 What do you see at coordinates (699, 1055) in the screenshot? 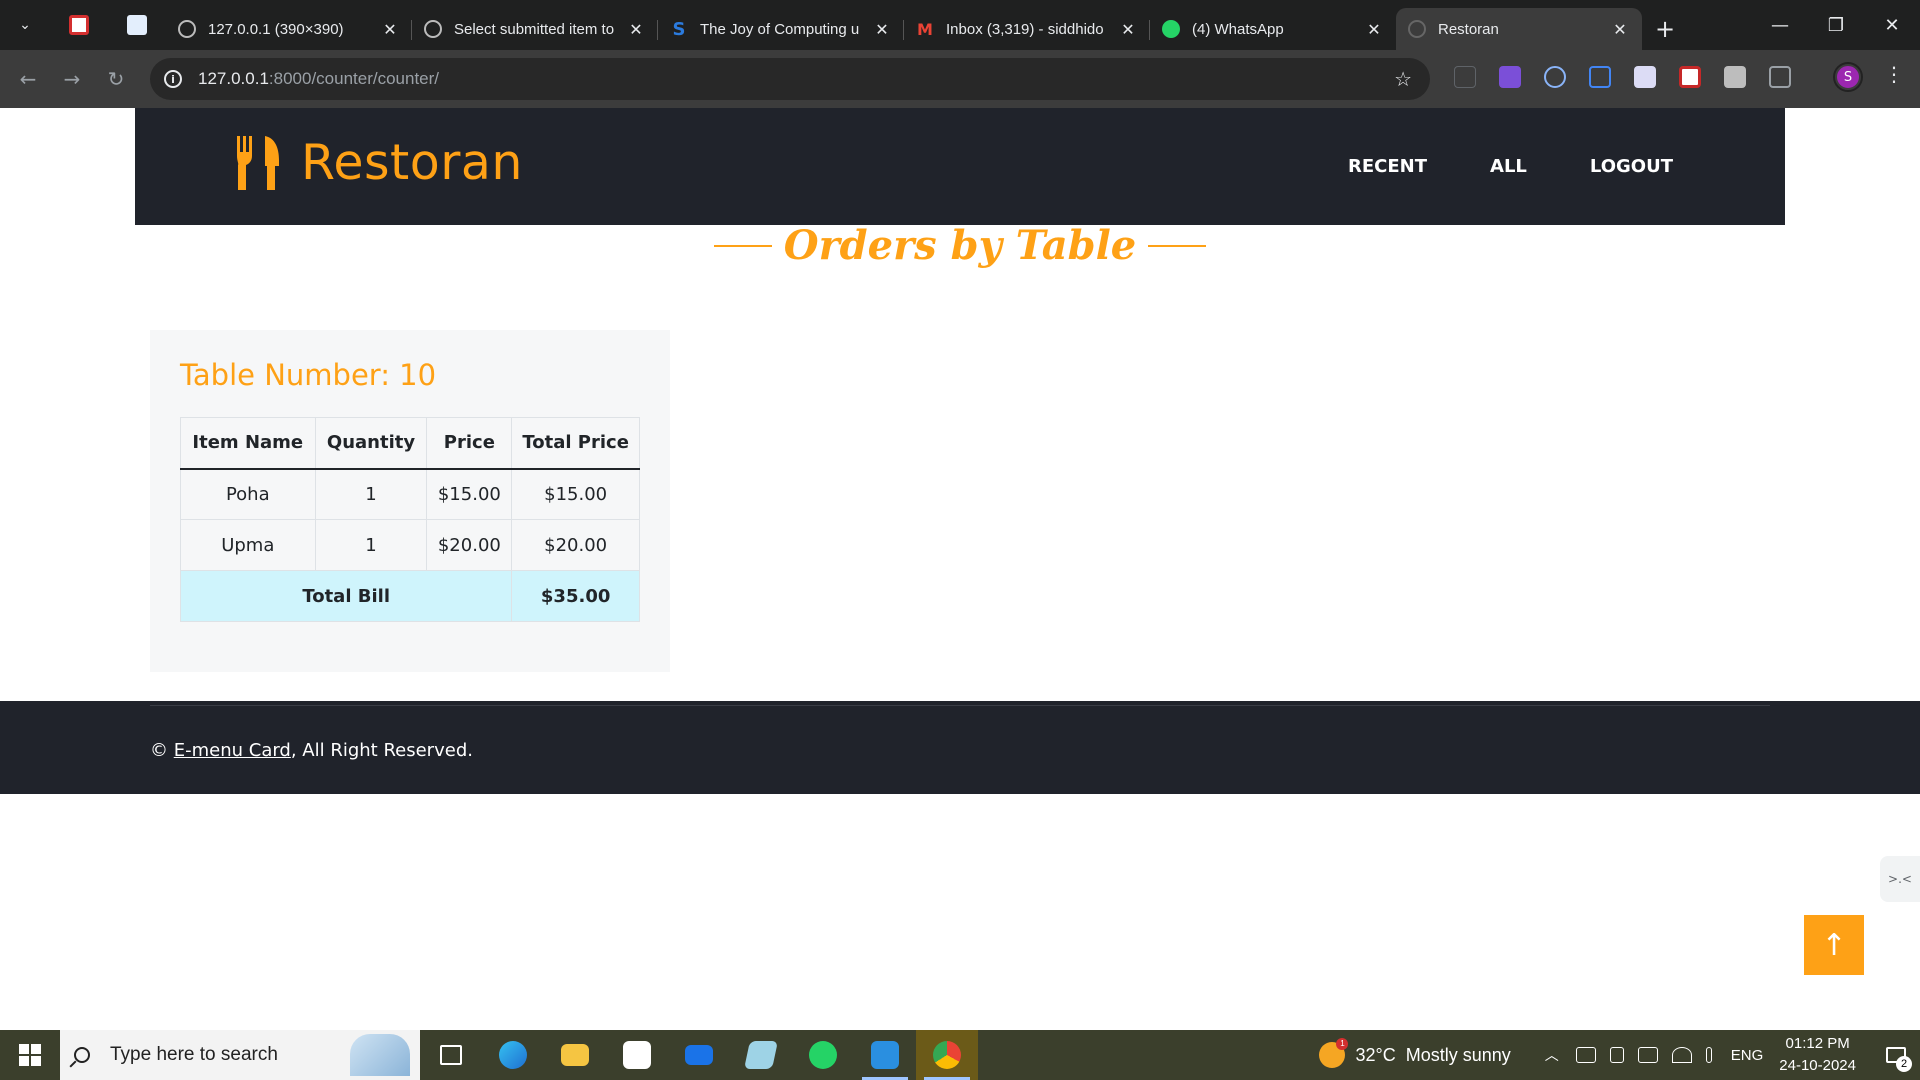
I see `taskbar-mail` at bounding box center [699, 1055].